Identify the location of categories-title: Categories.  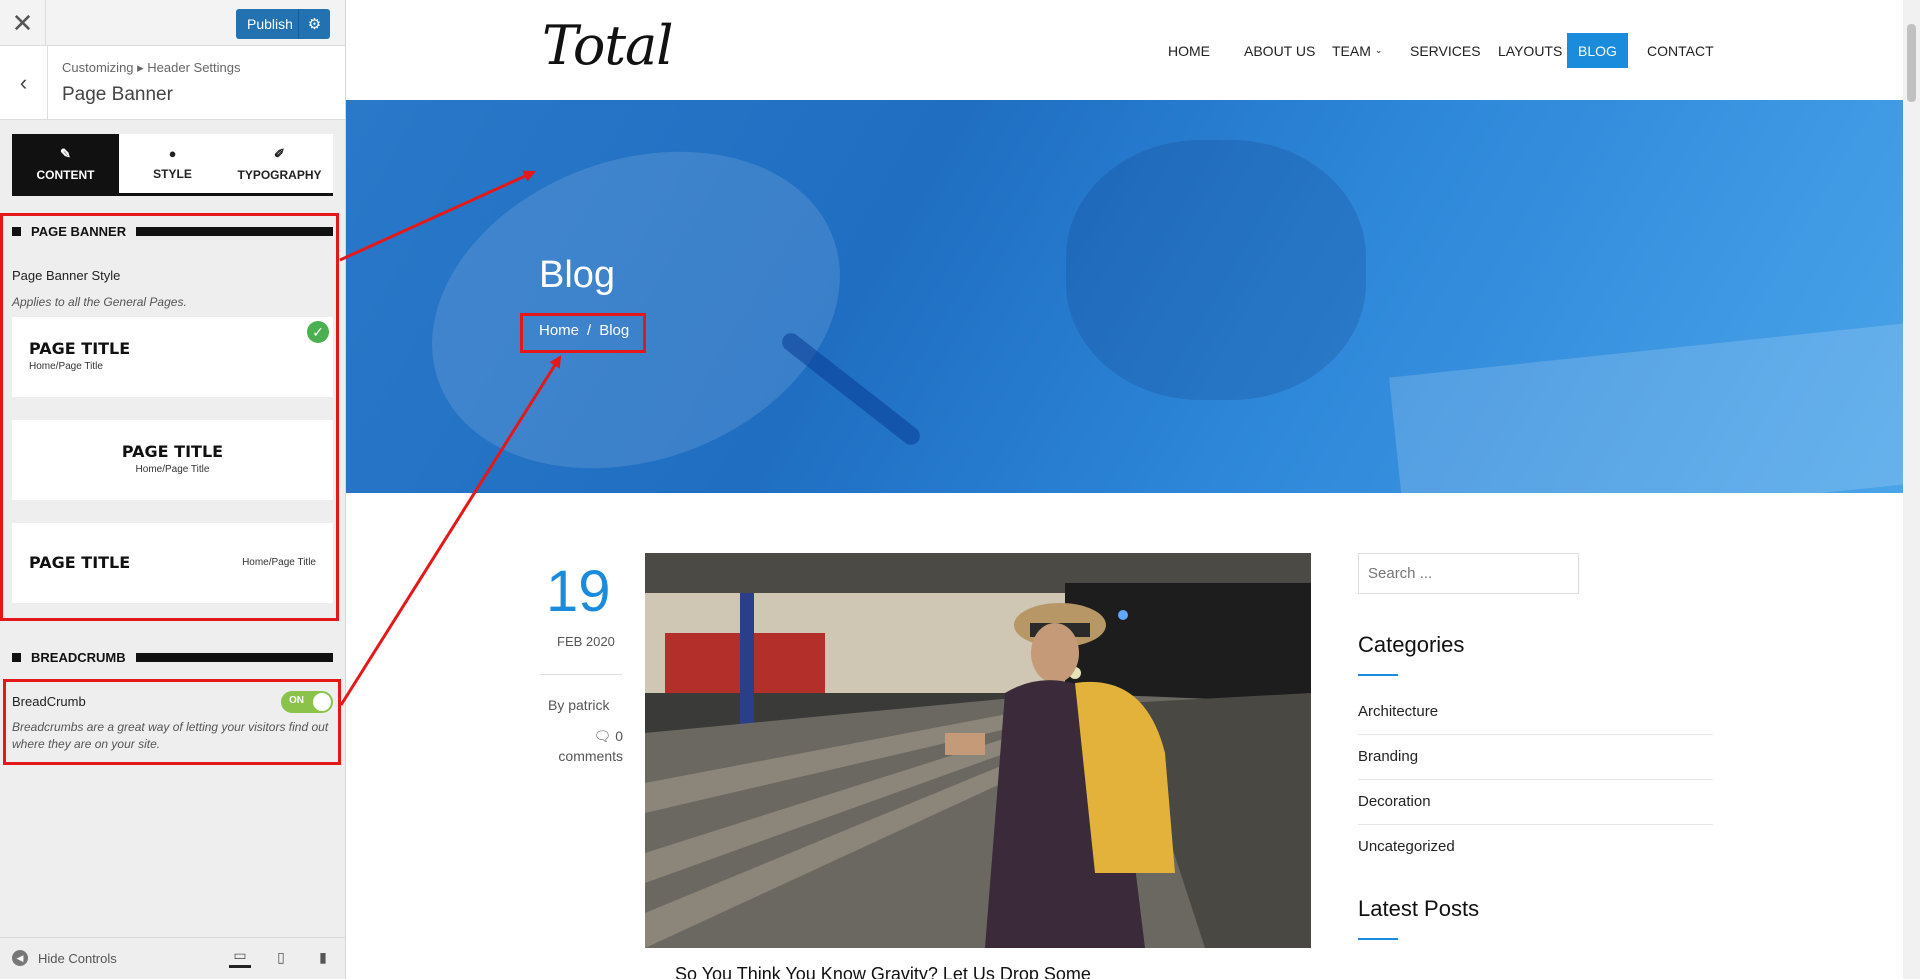
(1411, 644).